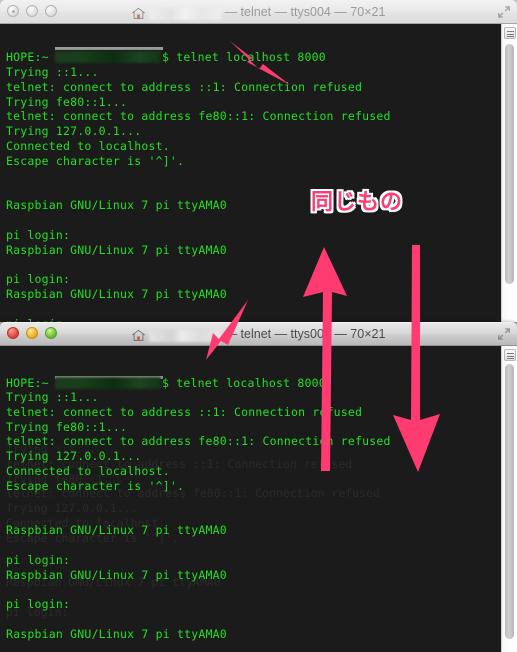 The width and height of the screenshot is (517, 652). Describe the element at coordinates (244, 57) in the screenshot. I see `prompt-command-ttys004: $ telnet localhost 8000` at that location.